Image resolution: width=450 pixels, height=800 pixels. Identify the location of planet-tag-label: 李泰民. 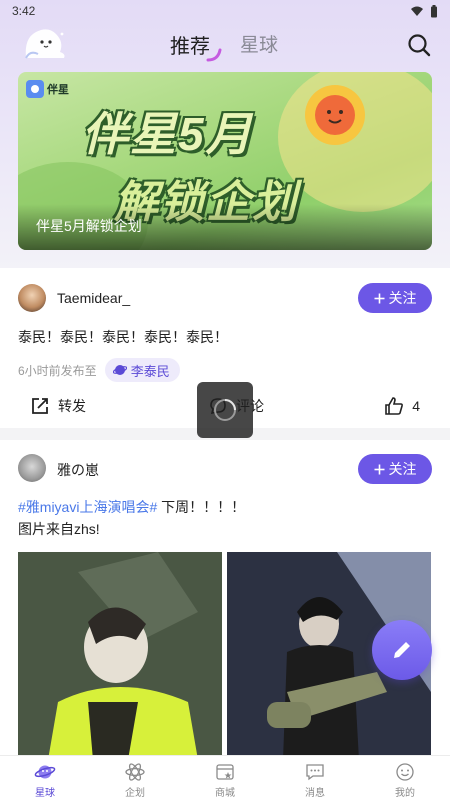
(150, 371).